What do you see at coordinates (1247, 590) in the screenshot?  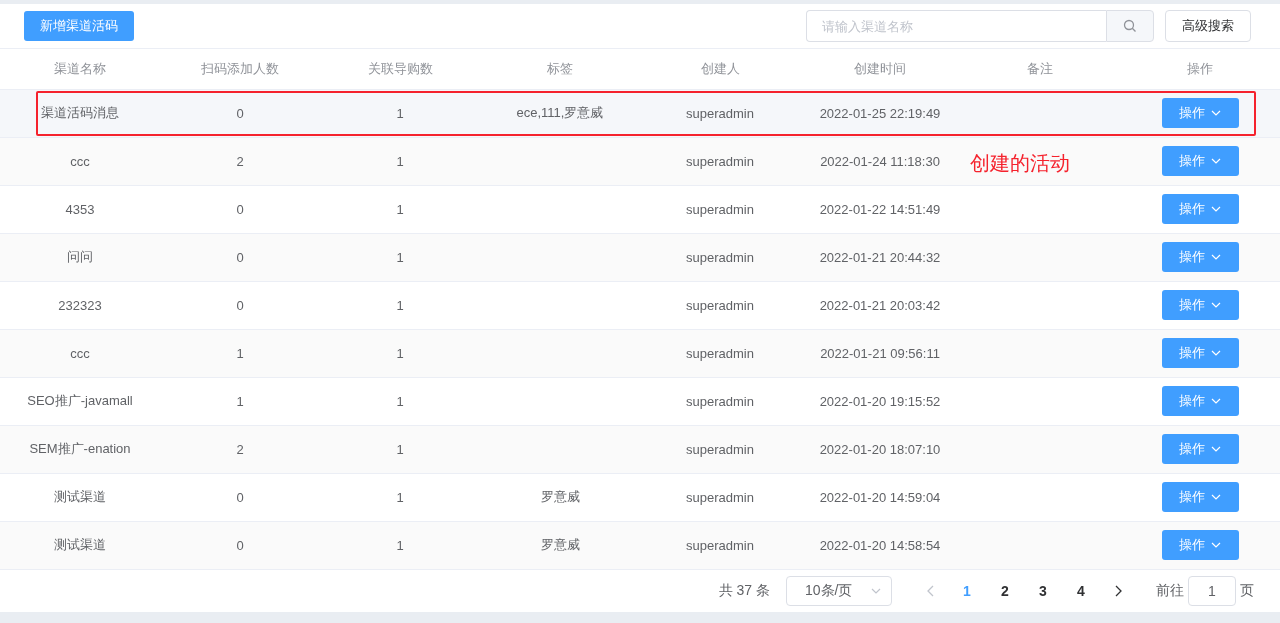 I see `page-suffix: 页` at bounding box center [1247, 590].